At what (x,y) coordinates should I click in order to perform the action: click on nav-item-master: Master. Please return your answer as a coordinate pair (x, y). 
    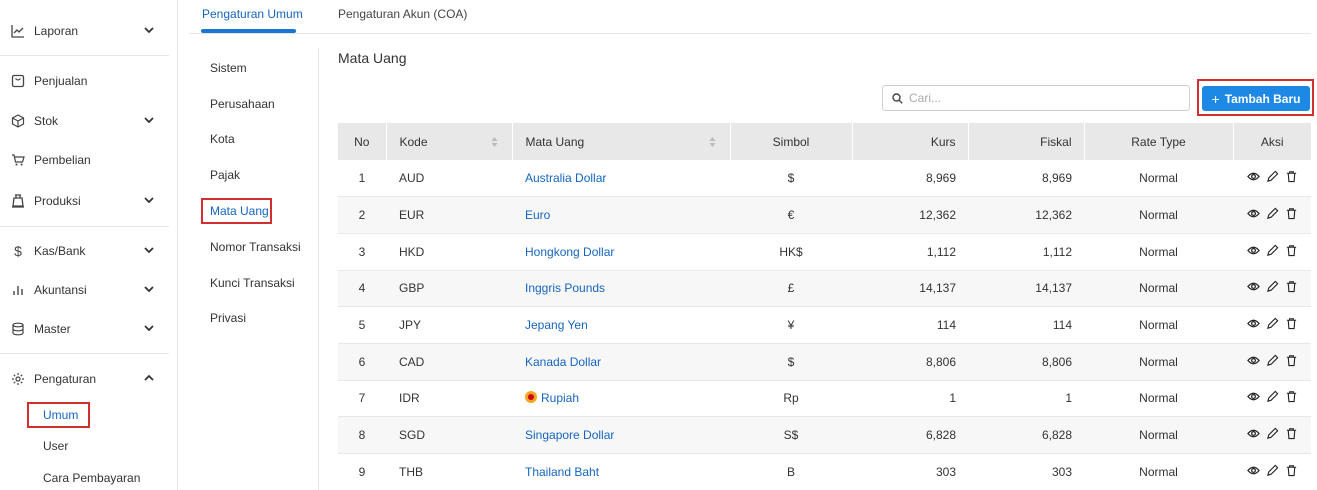
    Looking at the image, I should click on (84, 329).